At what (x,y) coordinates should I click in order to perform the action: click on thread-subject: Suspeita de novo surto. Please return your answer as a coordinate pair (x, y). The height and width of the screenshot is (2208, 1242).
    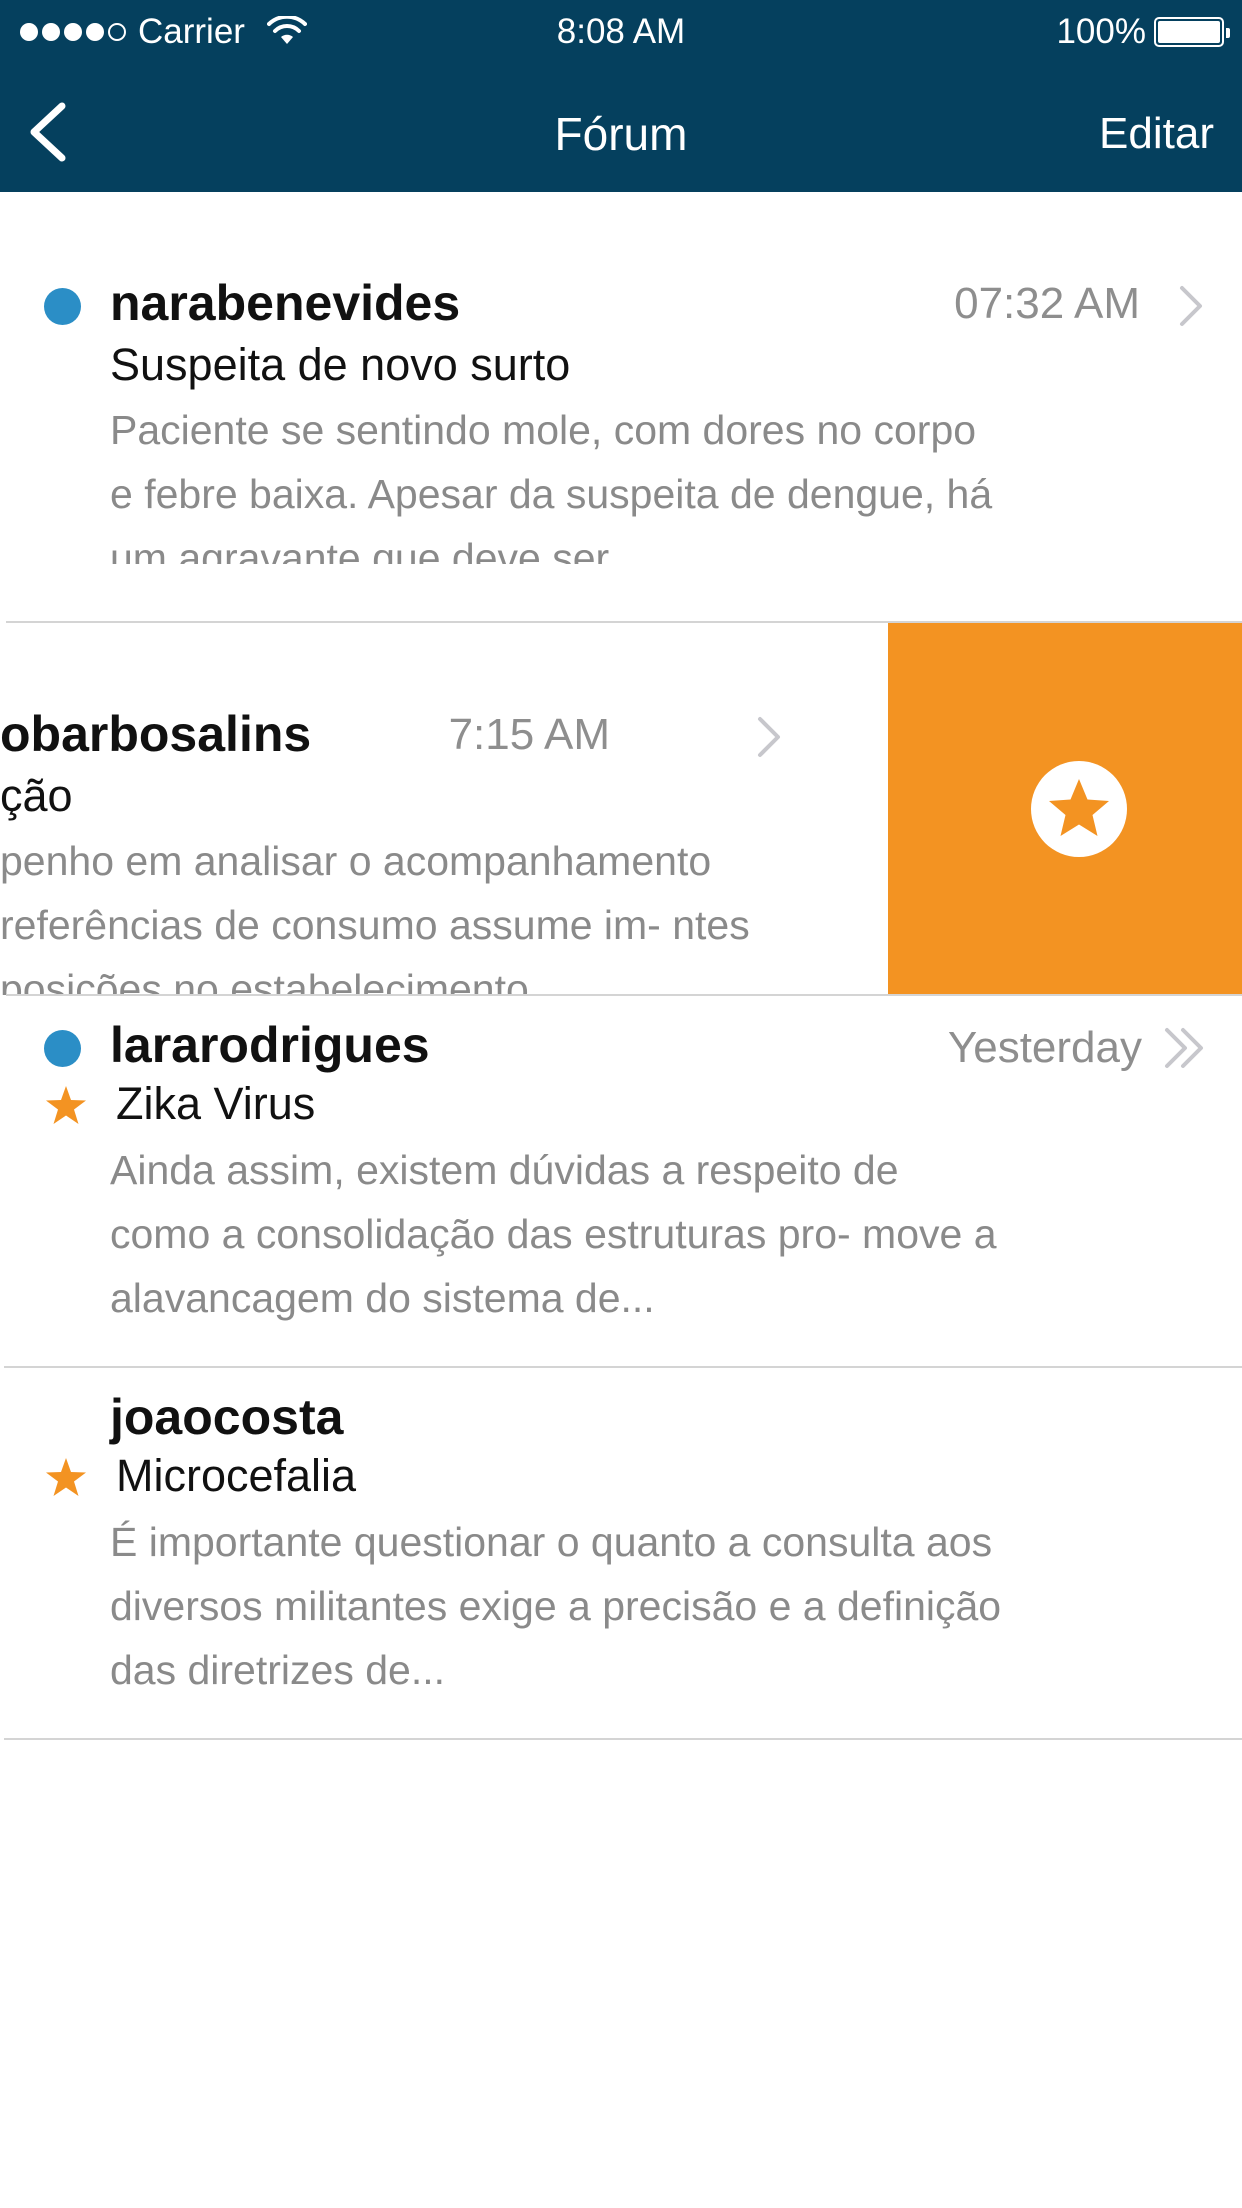
    Looking at the image, I should click on (340, 364).